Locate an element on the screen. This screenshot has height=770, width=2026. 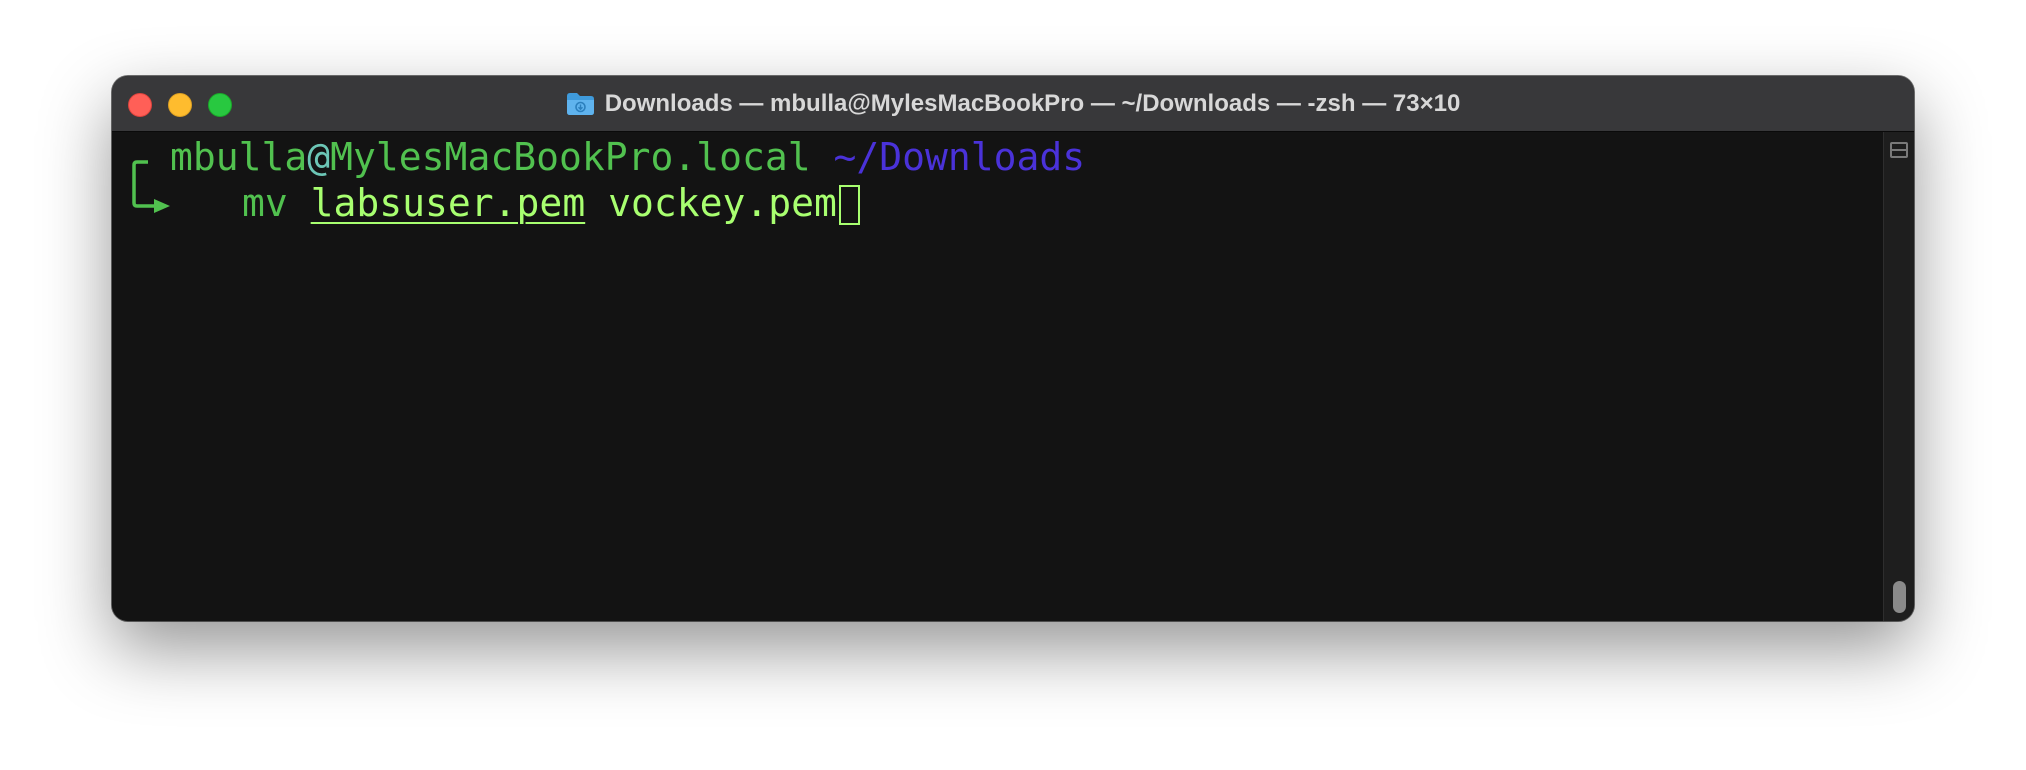
scrollbar is located at coordinates (1898, 376).